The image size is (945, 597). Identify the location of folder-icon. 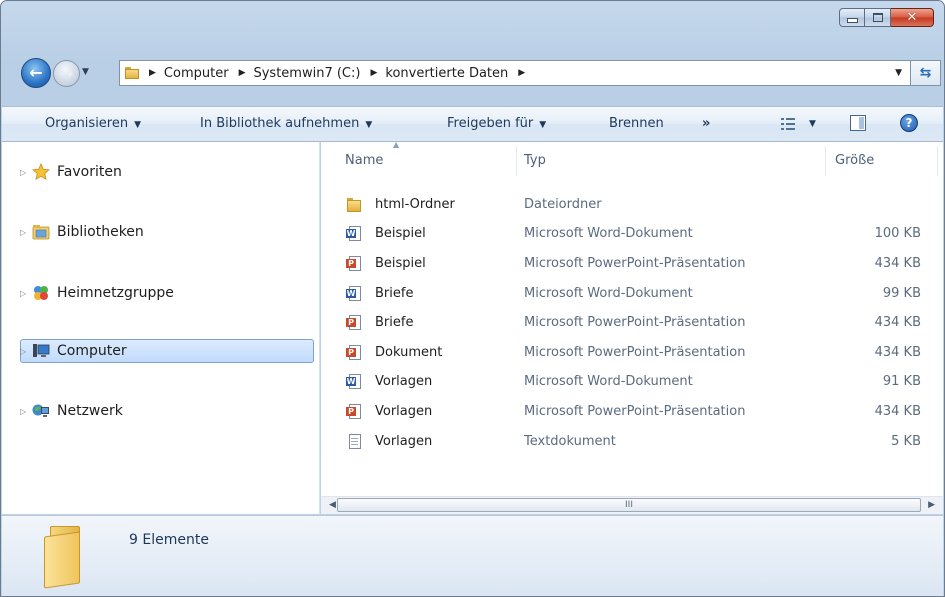
(354, 205).